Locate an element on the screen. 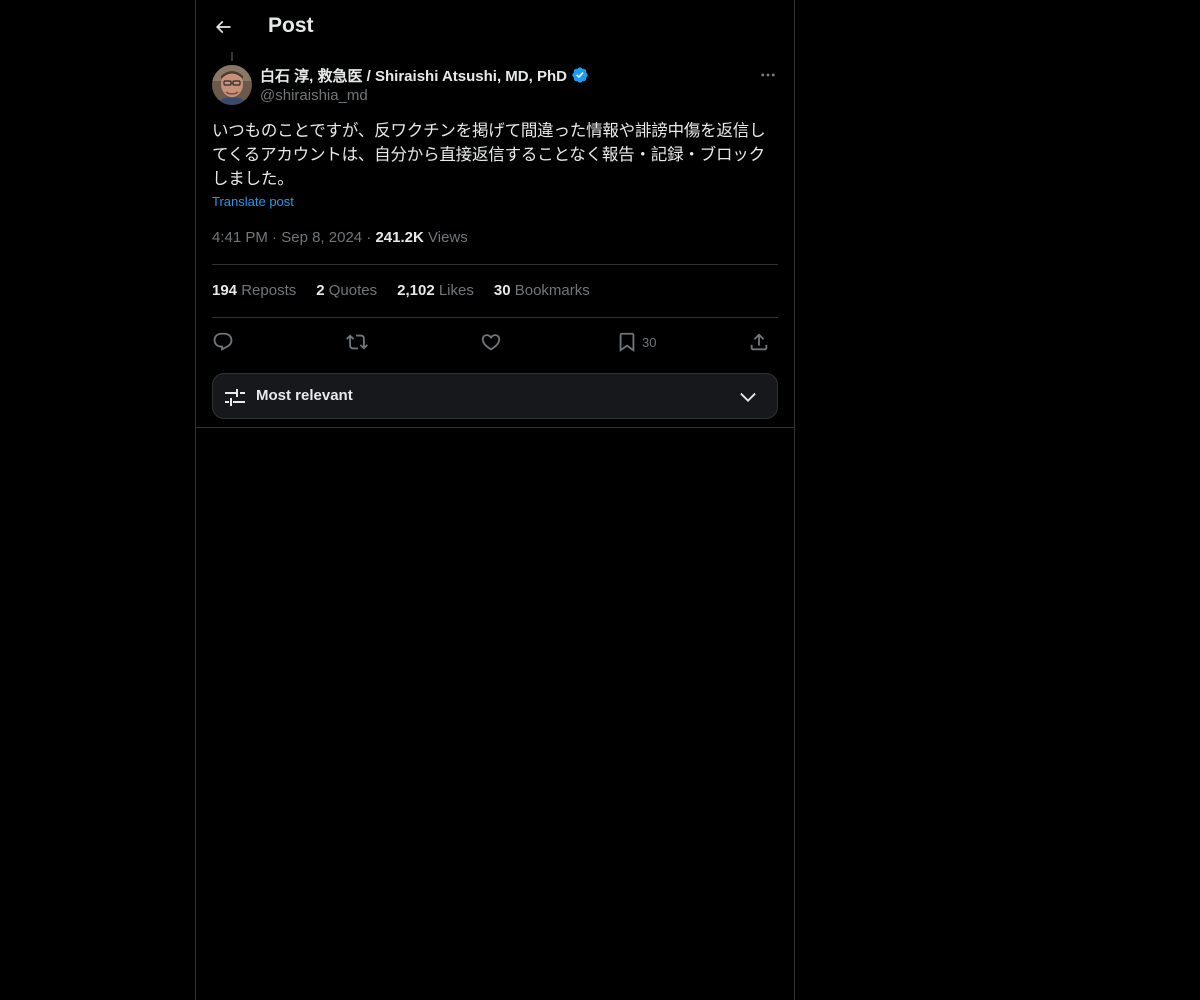 The width and height of the screenshot is (1200, 1000). author-handle: @shiraishia_md is located at coordinates (500, 96).